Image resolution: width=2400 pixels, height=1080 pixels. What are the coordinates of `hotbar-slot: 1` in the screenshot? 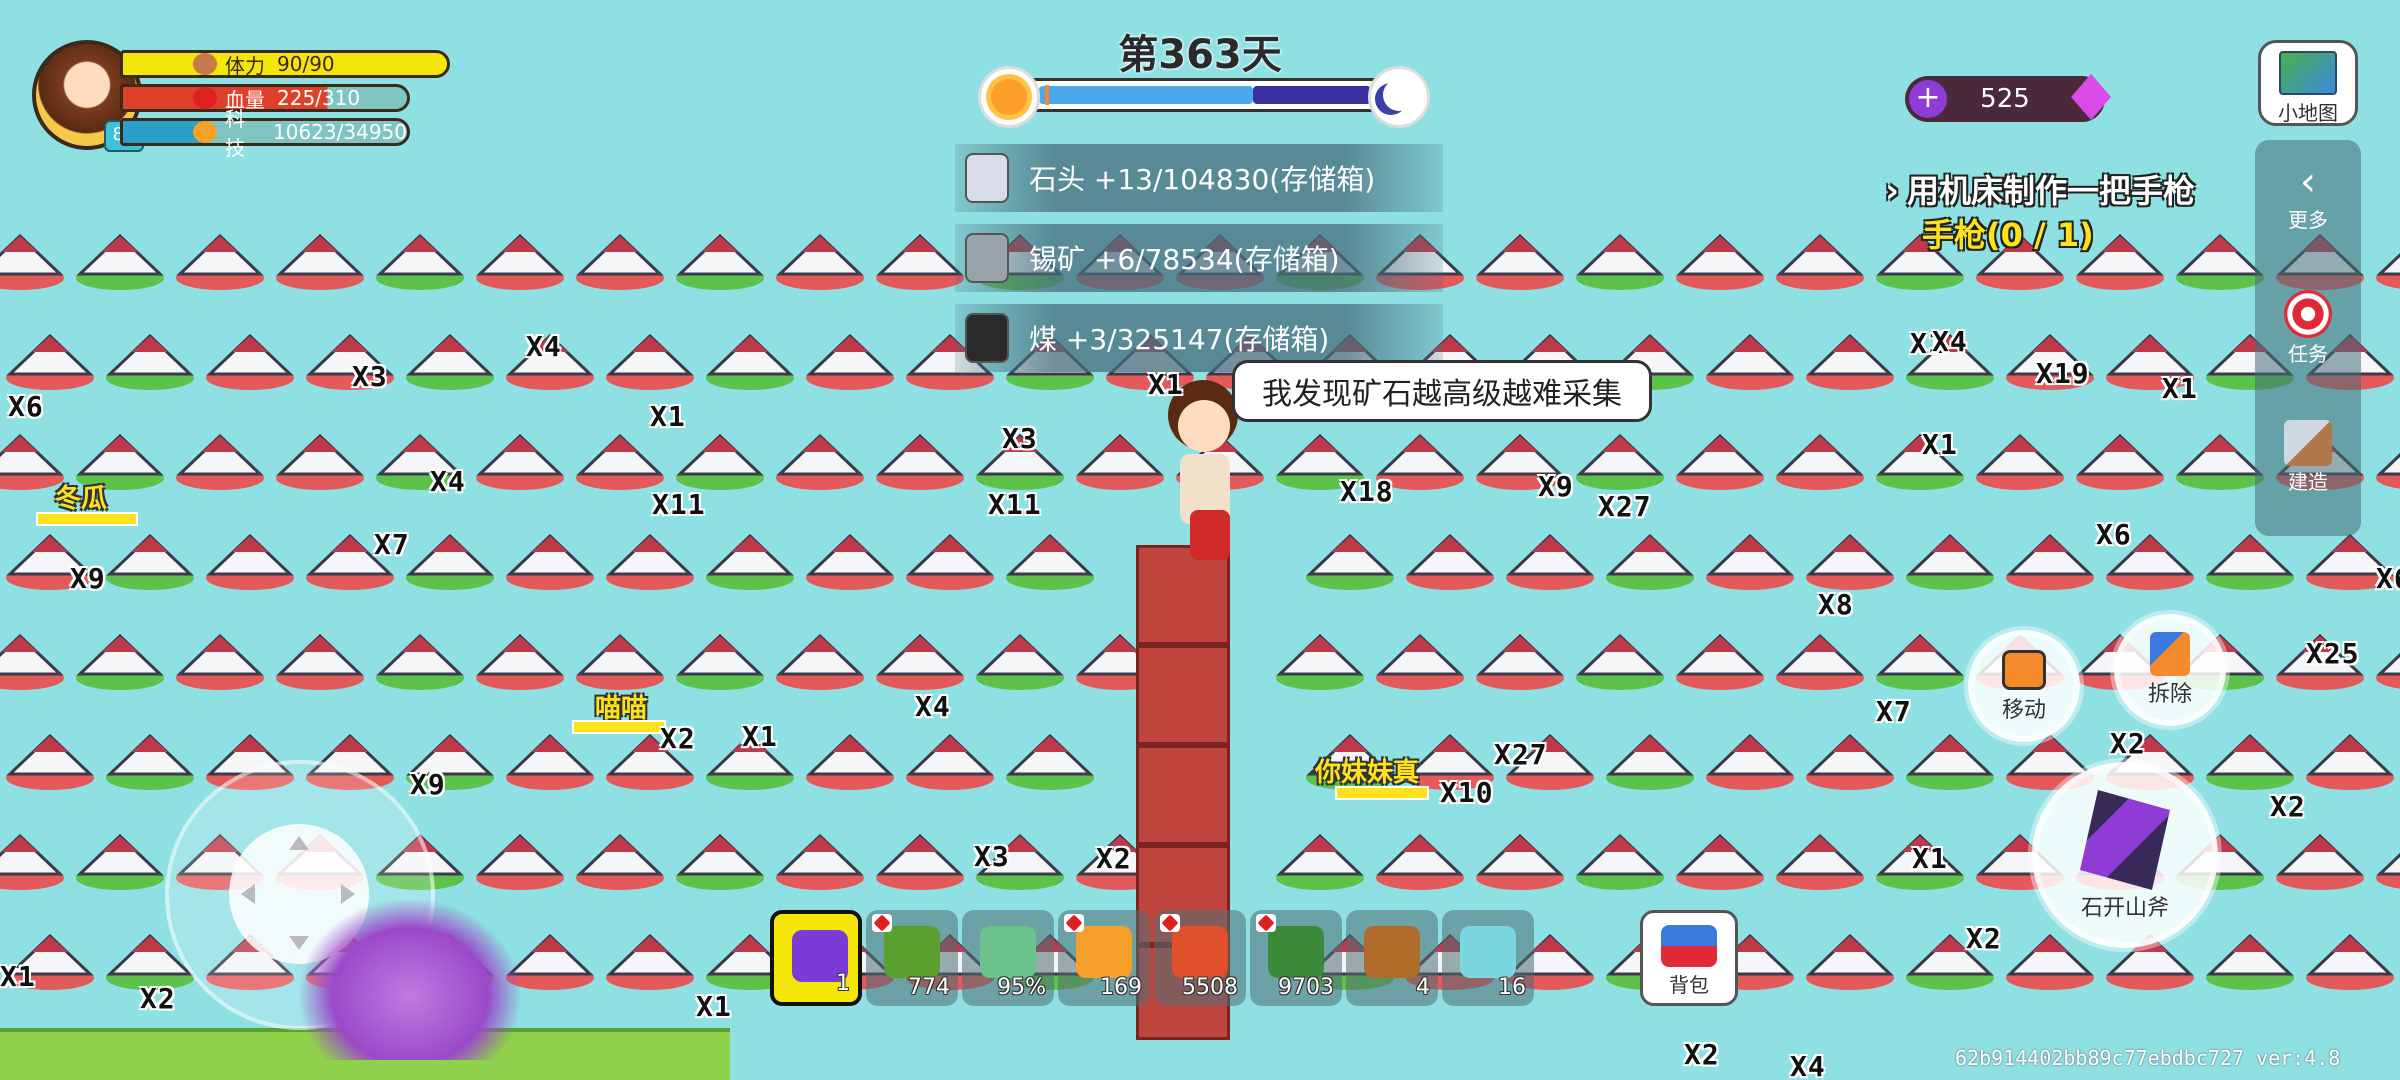 It's located at (816, 958).